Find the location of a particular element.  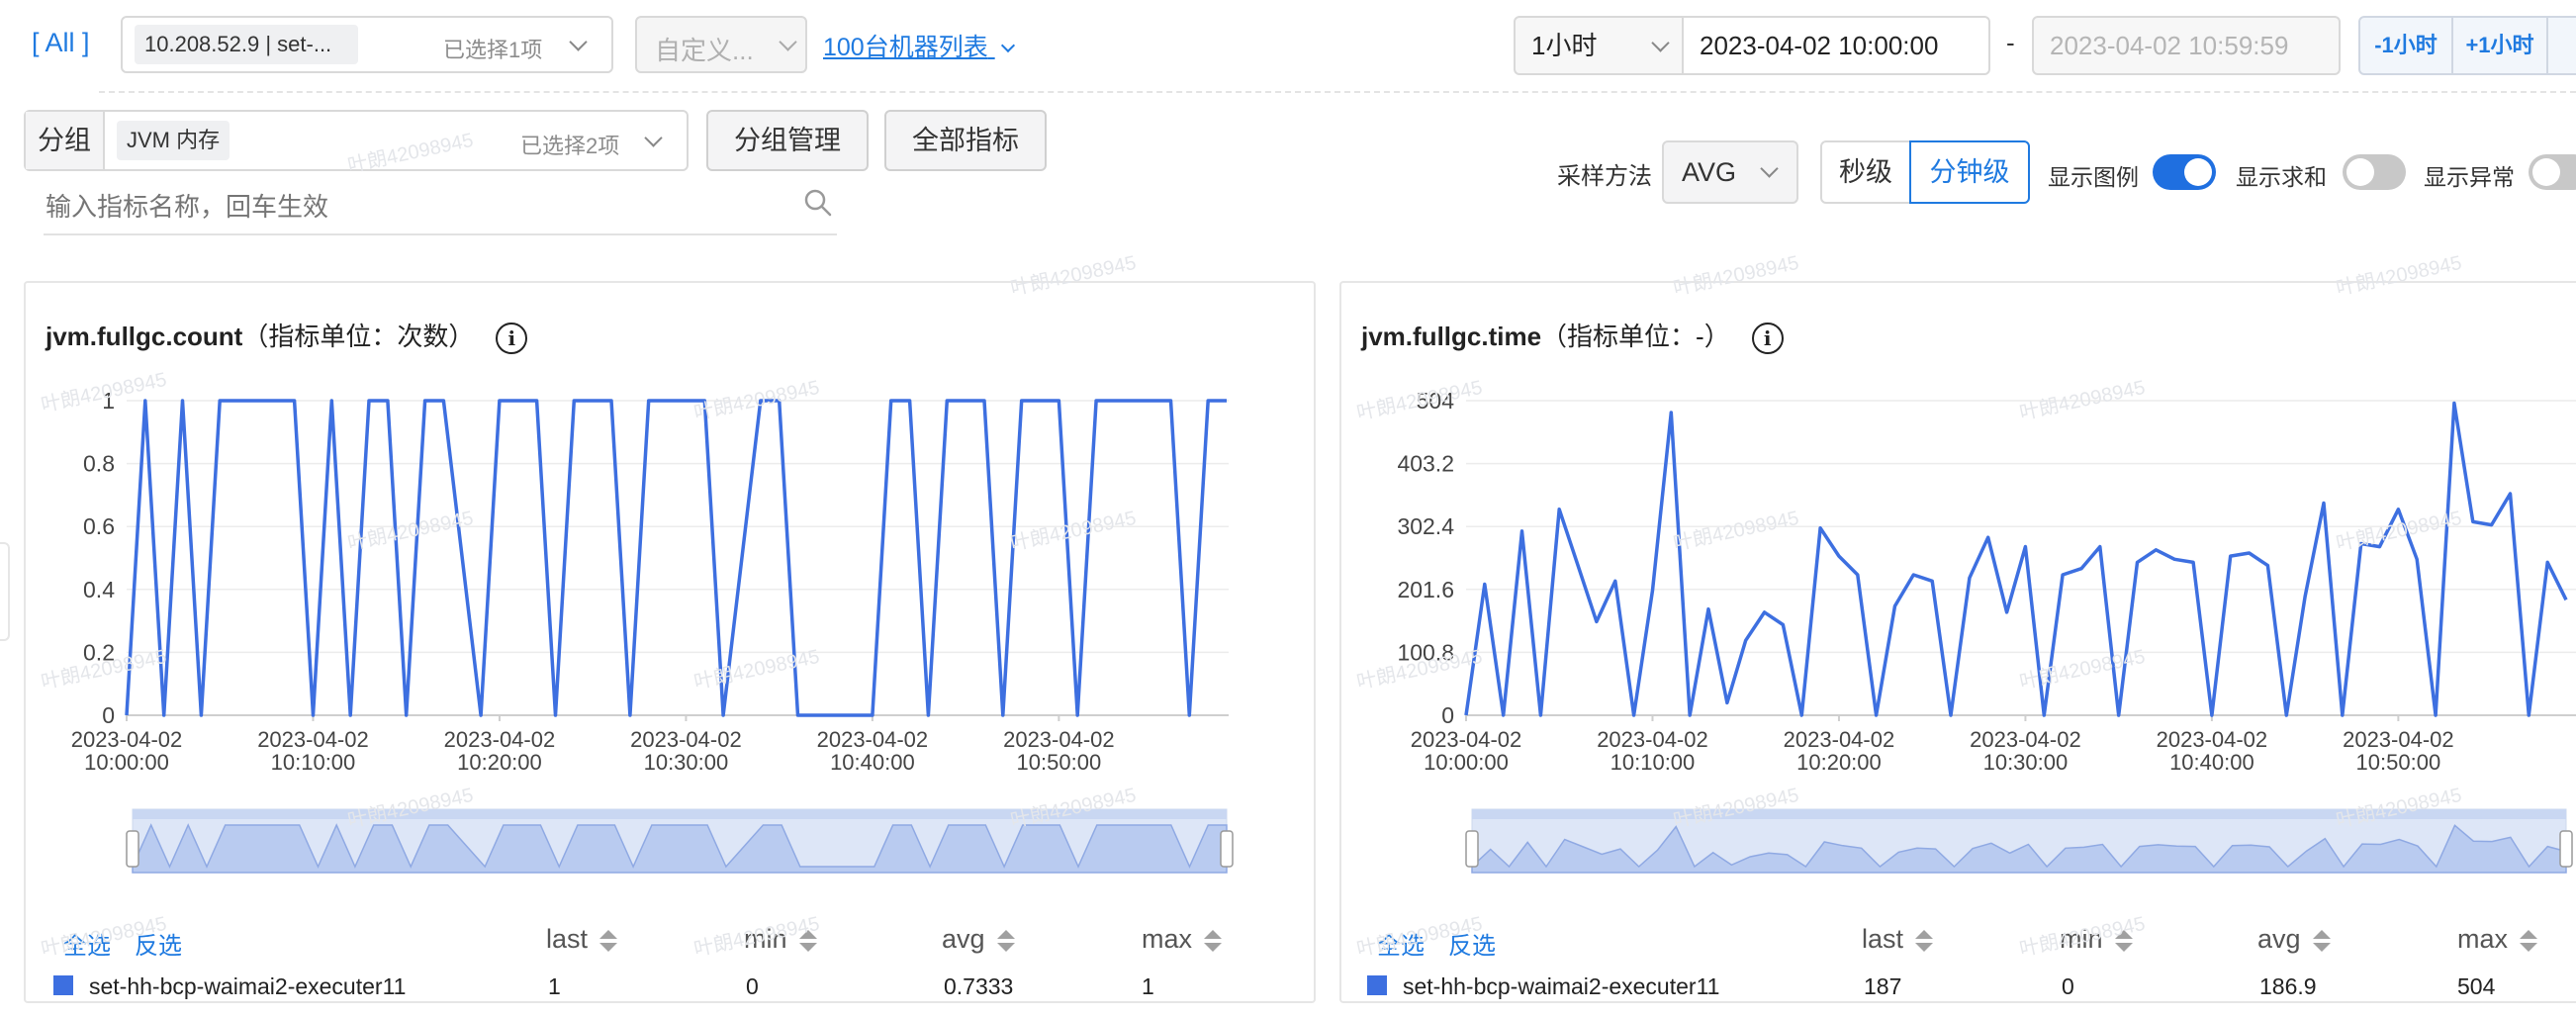

search-underline is located at coordinates (440, 234).